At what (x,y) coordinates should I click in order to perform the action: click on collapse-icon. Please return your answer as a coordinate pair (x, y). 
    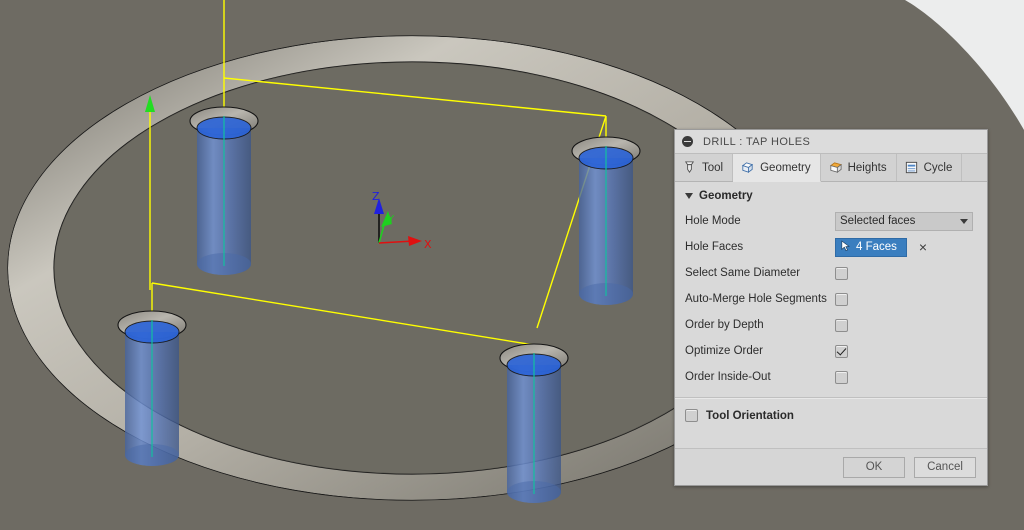
    Looking at the image, I should click on (687, 141).